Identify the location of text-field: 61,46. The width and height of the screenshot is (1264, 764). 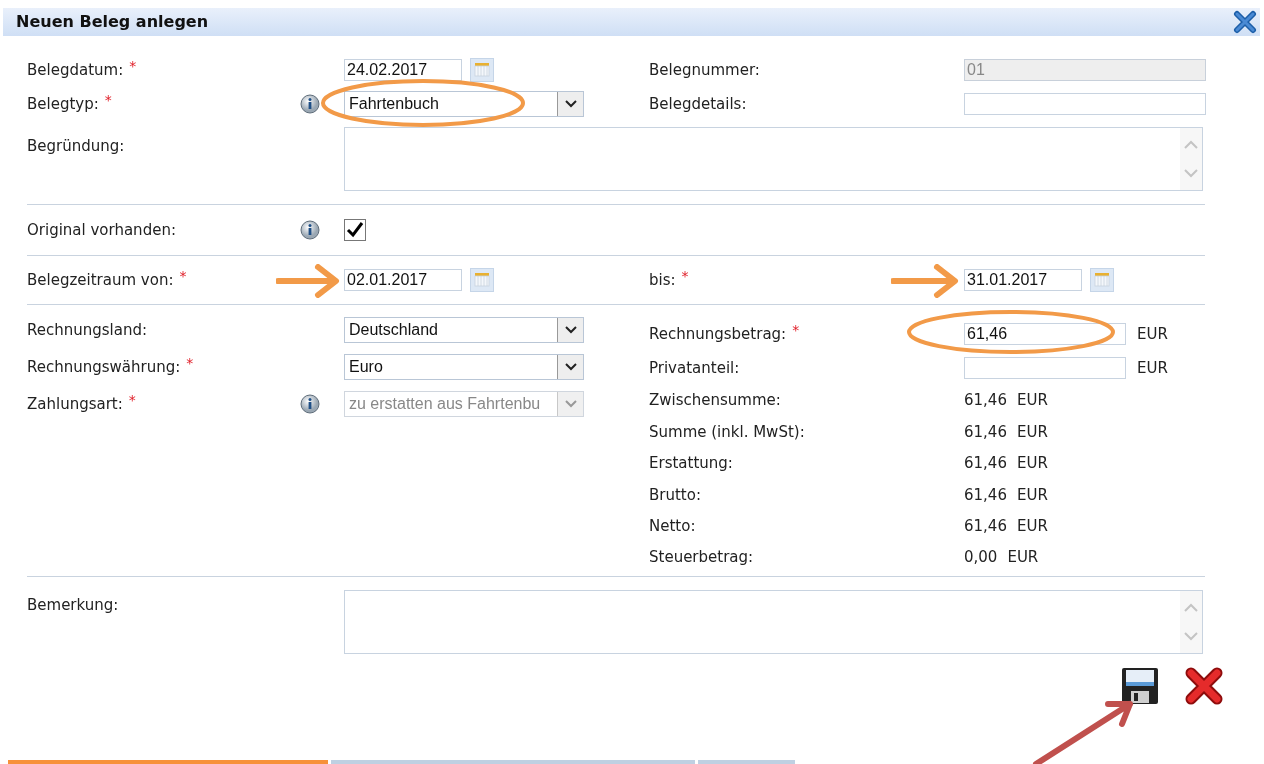
(1045, 334).